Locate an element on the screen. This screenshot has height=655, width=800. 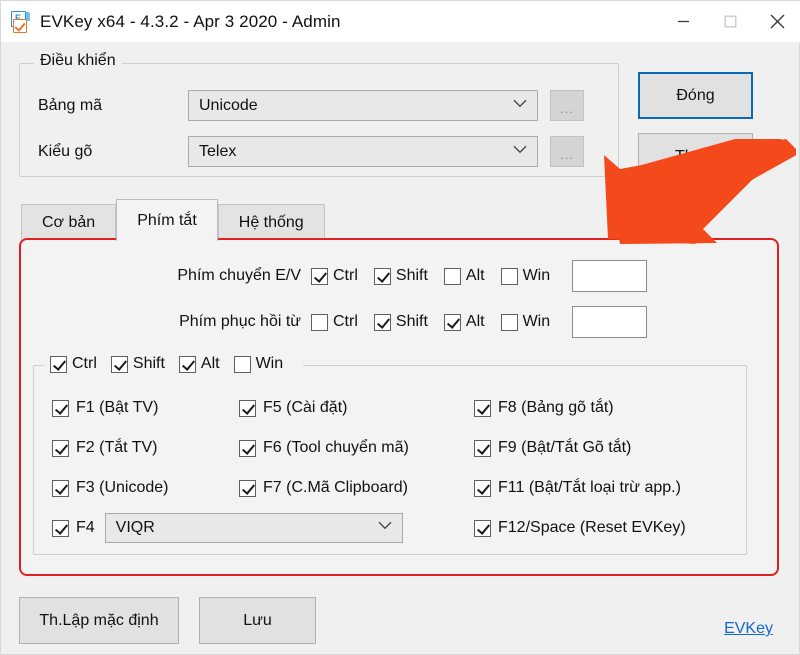
fkey-f6-checkbox: F6 (Tool chuyển mã) is located at coordinates (354, 448).